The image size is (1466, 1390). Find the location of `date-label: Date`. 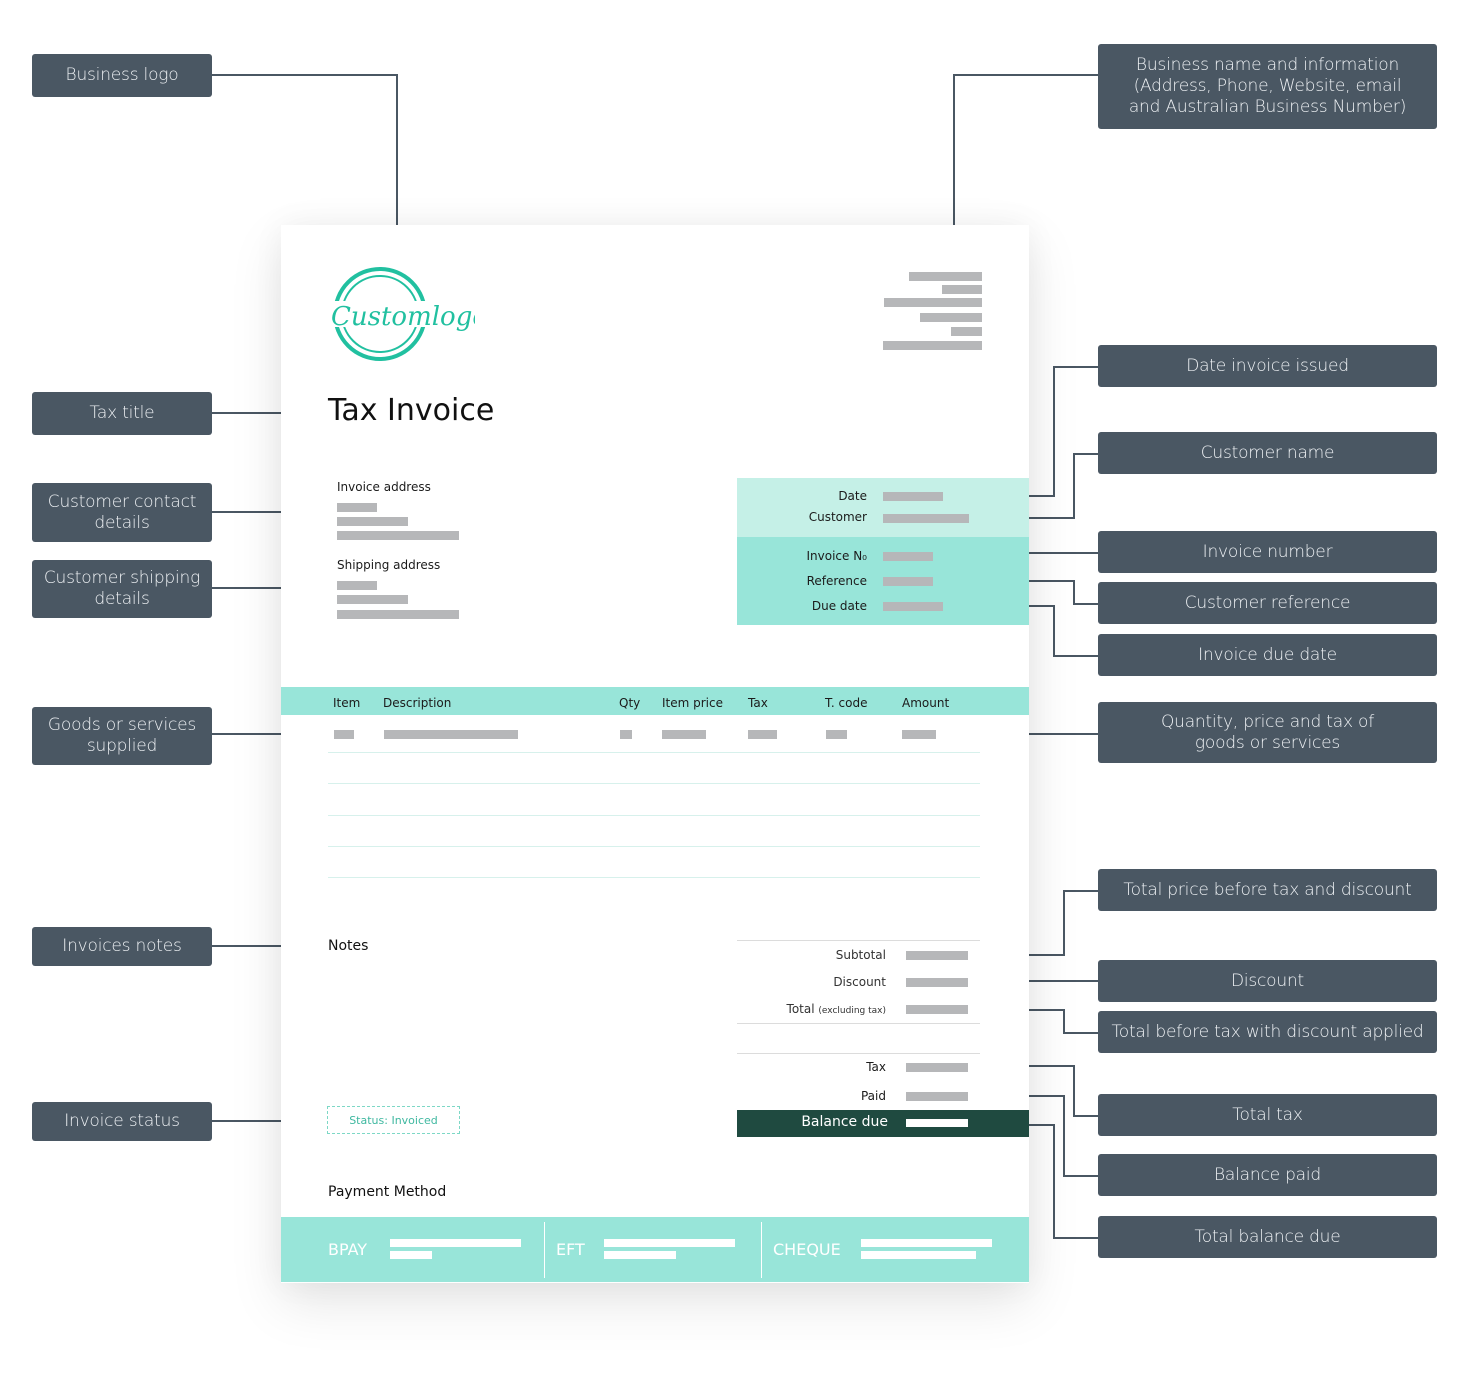

date-label: Date is located at coordinates (852, 496).